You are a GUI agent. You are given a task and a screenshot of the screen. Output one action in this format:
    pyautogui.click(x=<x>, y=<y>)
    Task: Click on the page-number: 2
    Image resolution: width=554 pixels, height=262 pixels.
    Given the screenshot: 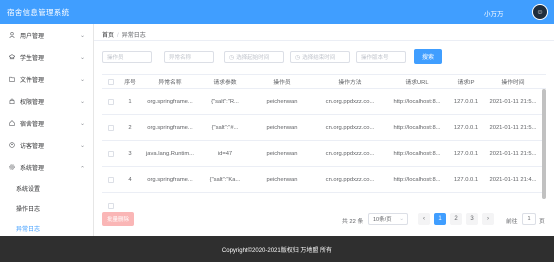 What is the action you would take?
    pyautogui.click(x=456, y=219)
    